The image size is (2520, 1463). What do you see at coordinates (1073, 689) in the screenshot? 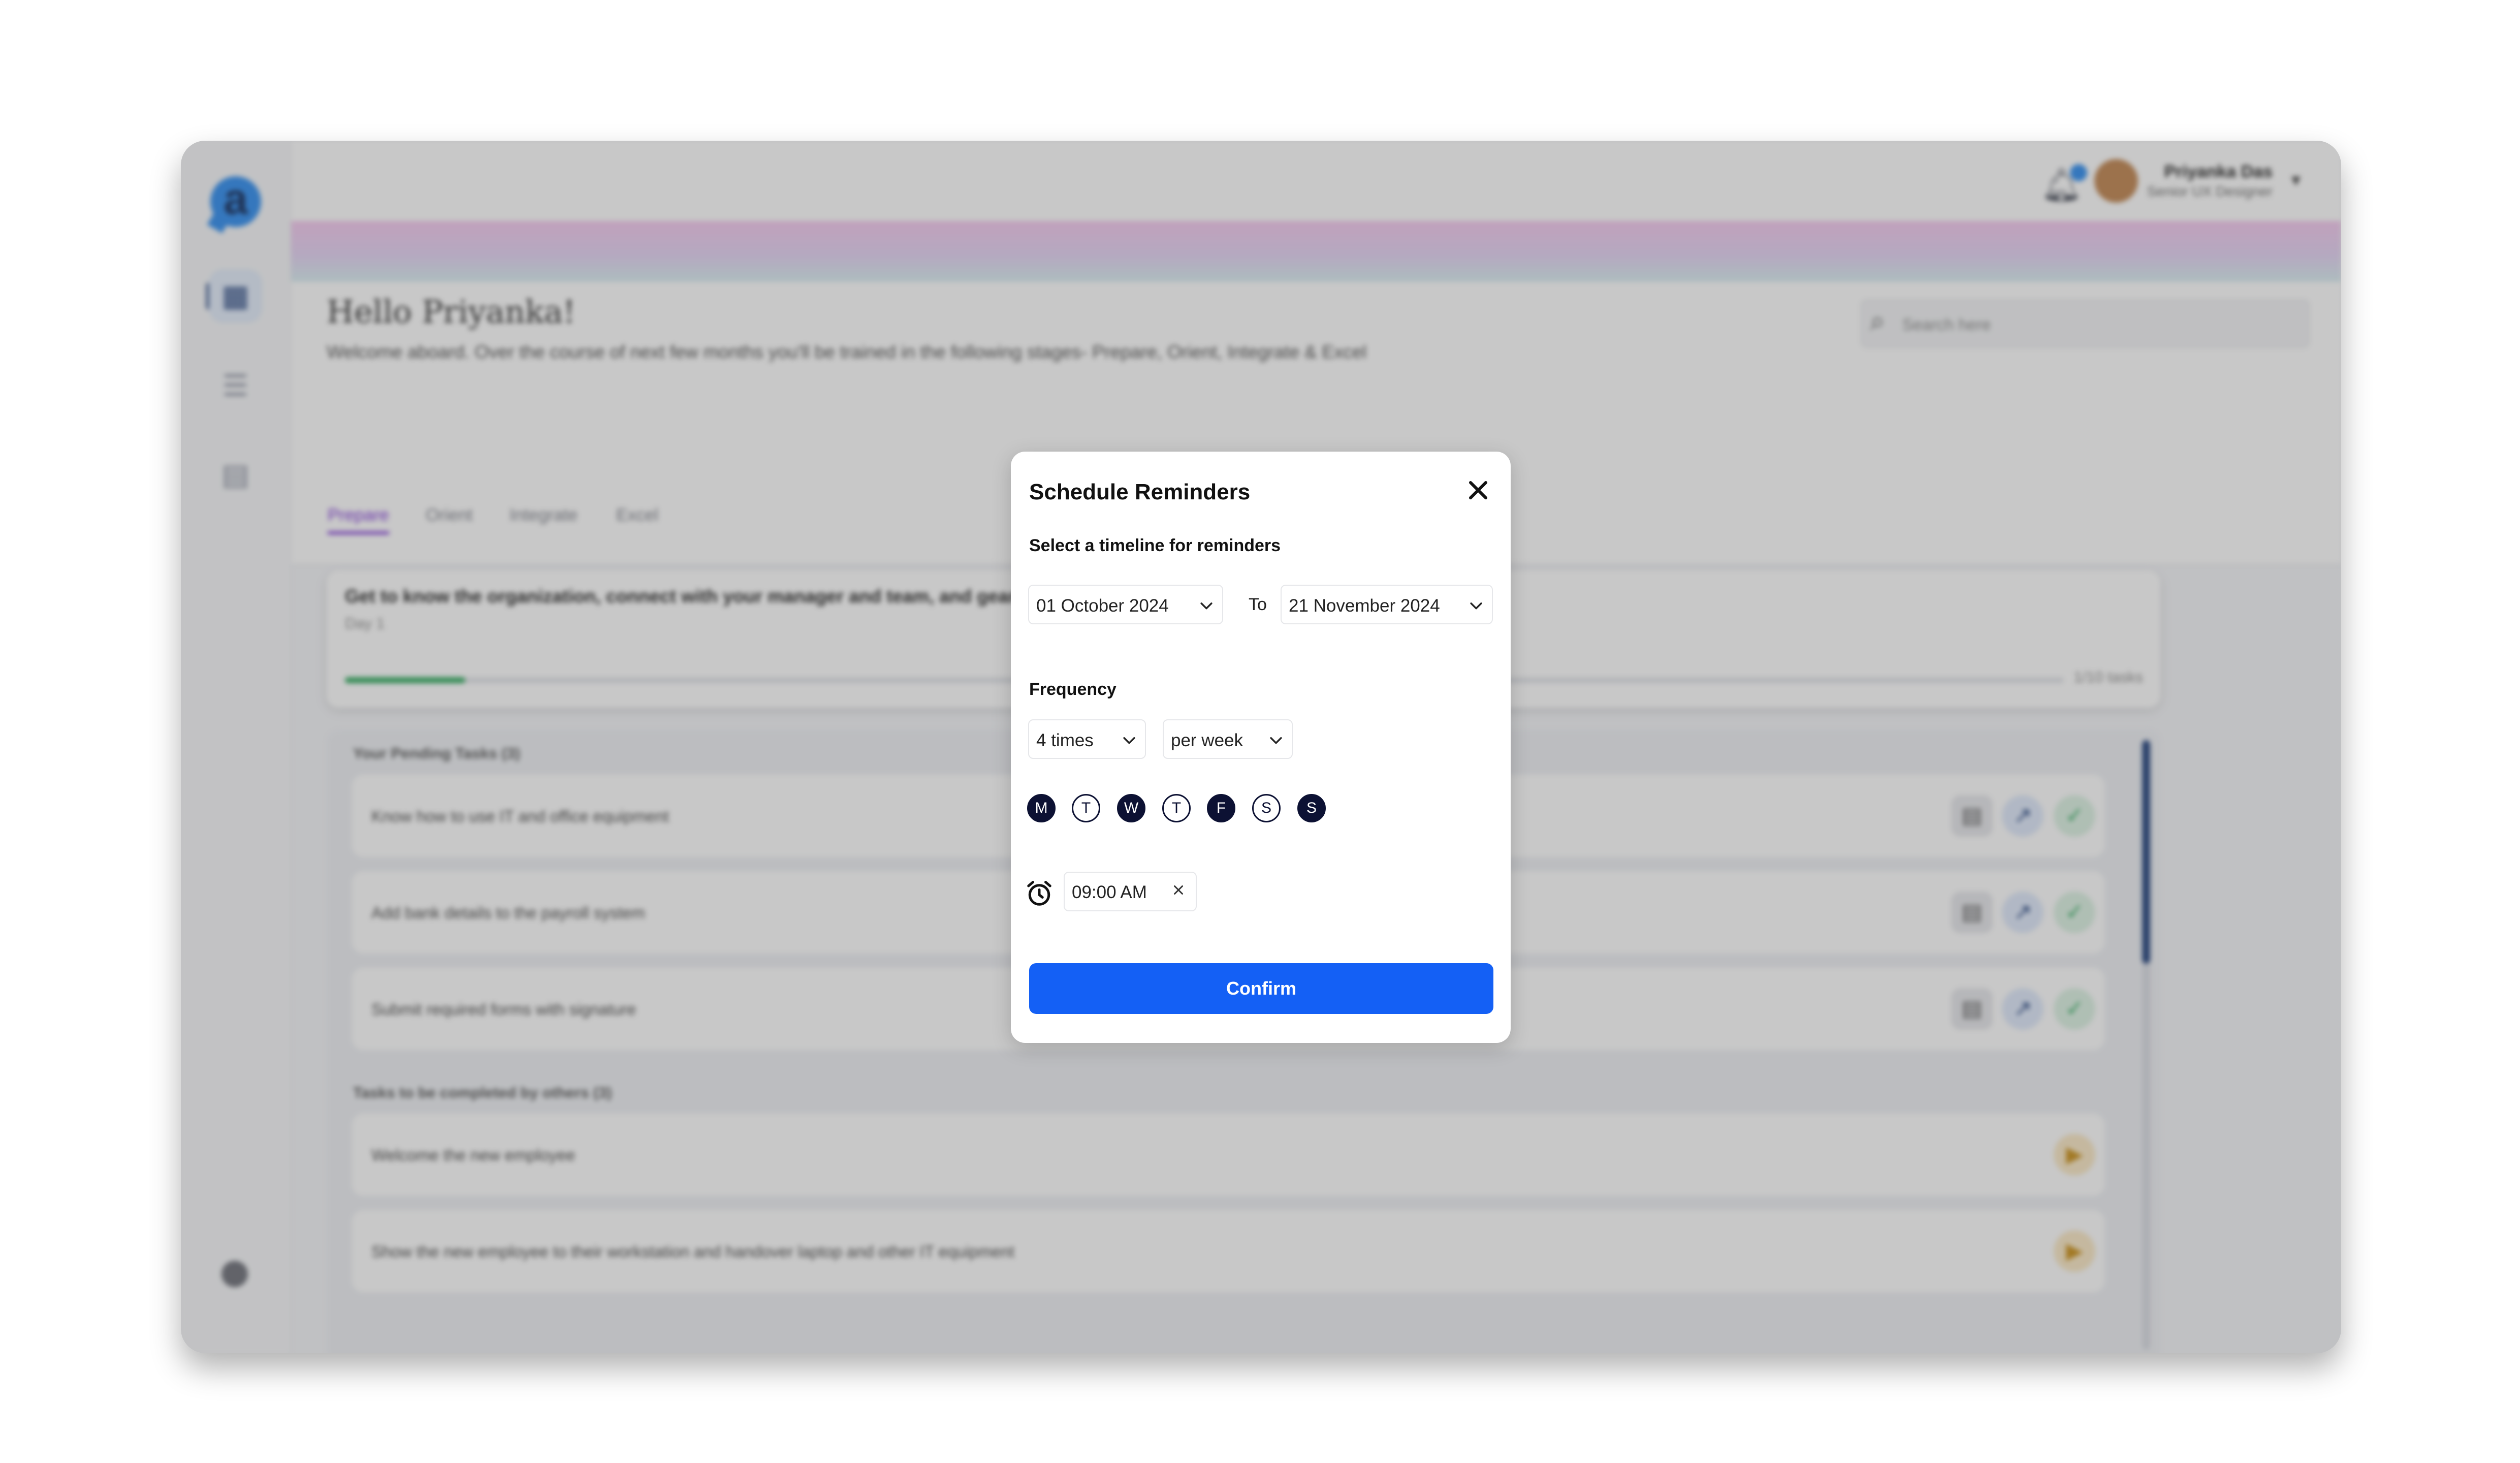
I see `frequency-label: Frequency` at bounding box center [1073, 689].